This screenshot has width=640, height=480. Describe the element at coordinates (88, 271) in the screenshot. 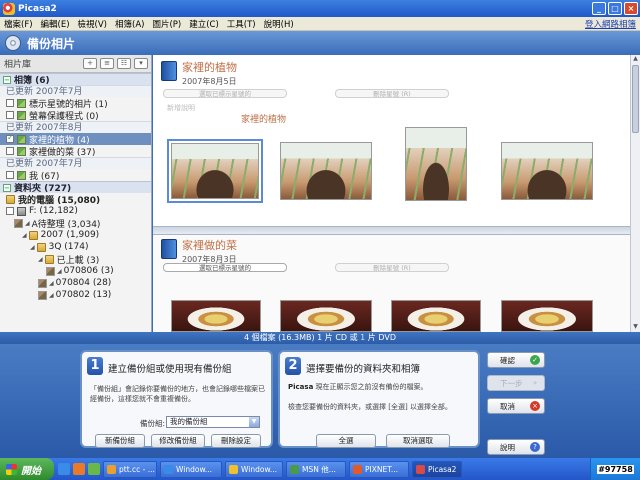

I see `folder-item-label: 070806 (3)` at that location.